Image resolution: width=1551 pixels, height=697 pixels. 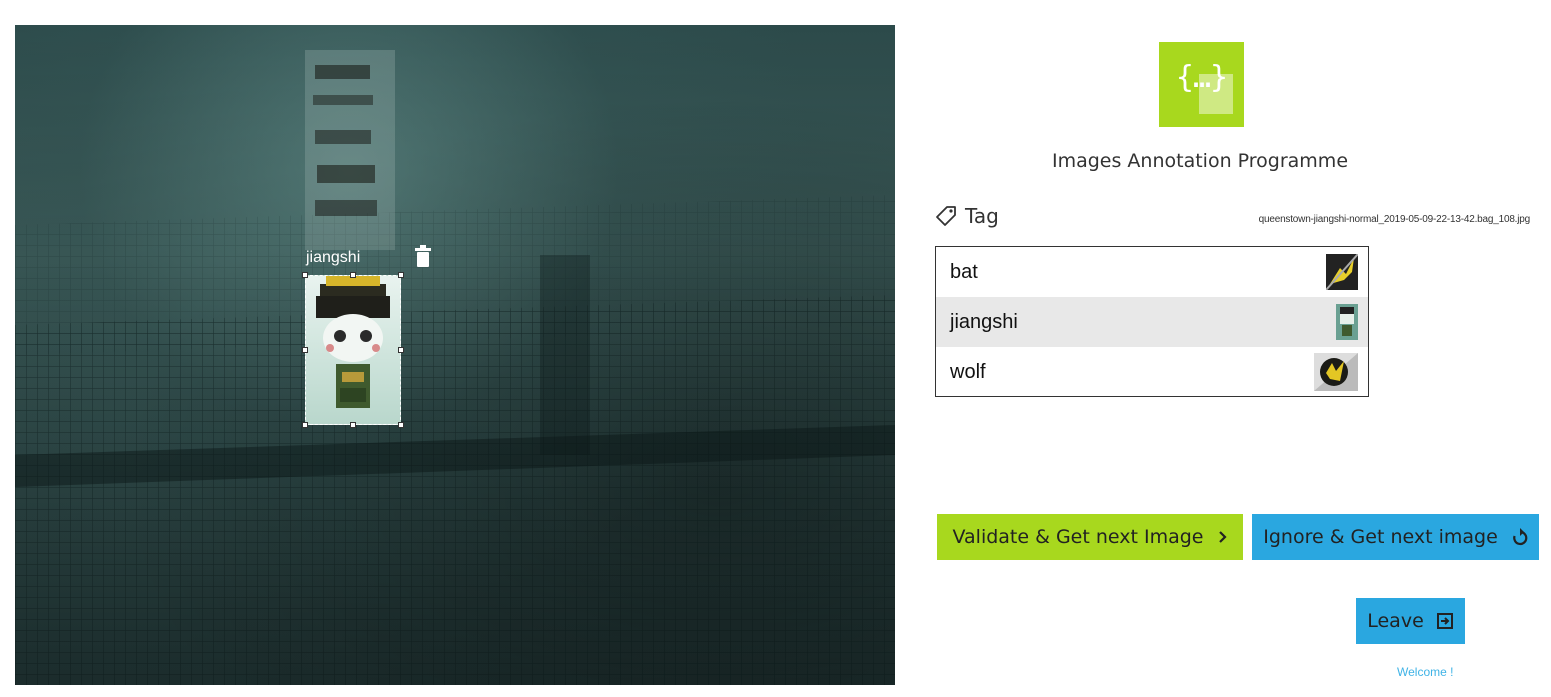 What do you see at coordinates (353, 425) in the screenshot?
I see `resize-handle-s` at bounding box center [353, 425].